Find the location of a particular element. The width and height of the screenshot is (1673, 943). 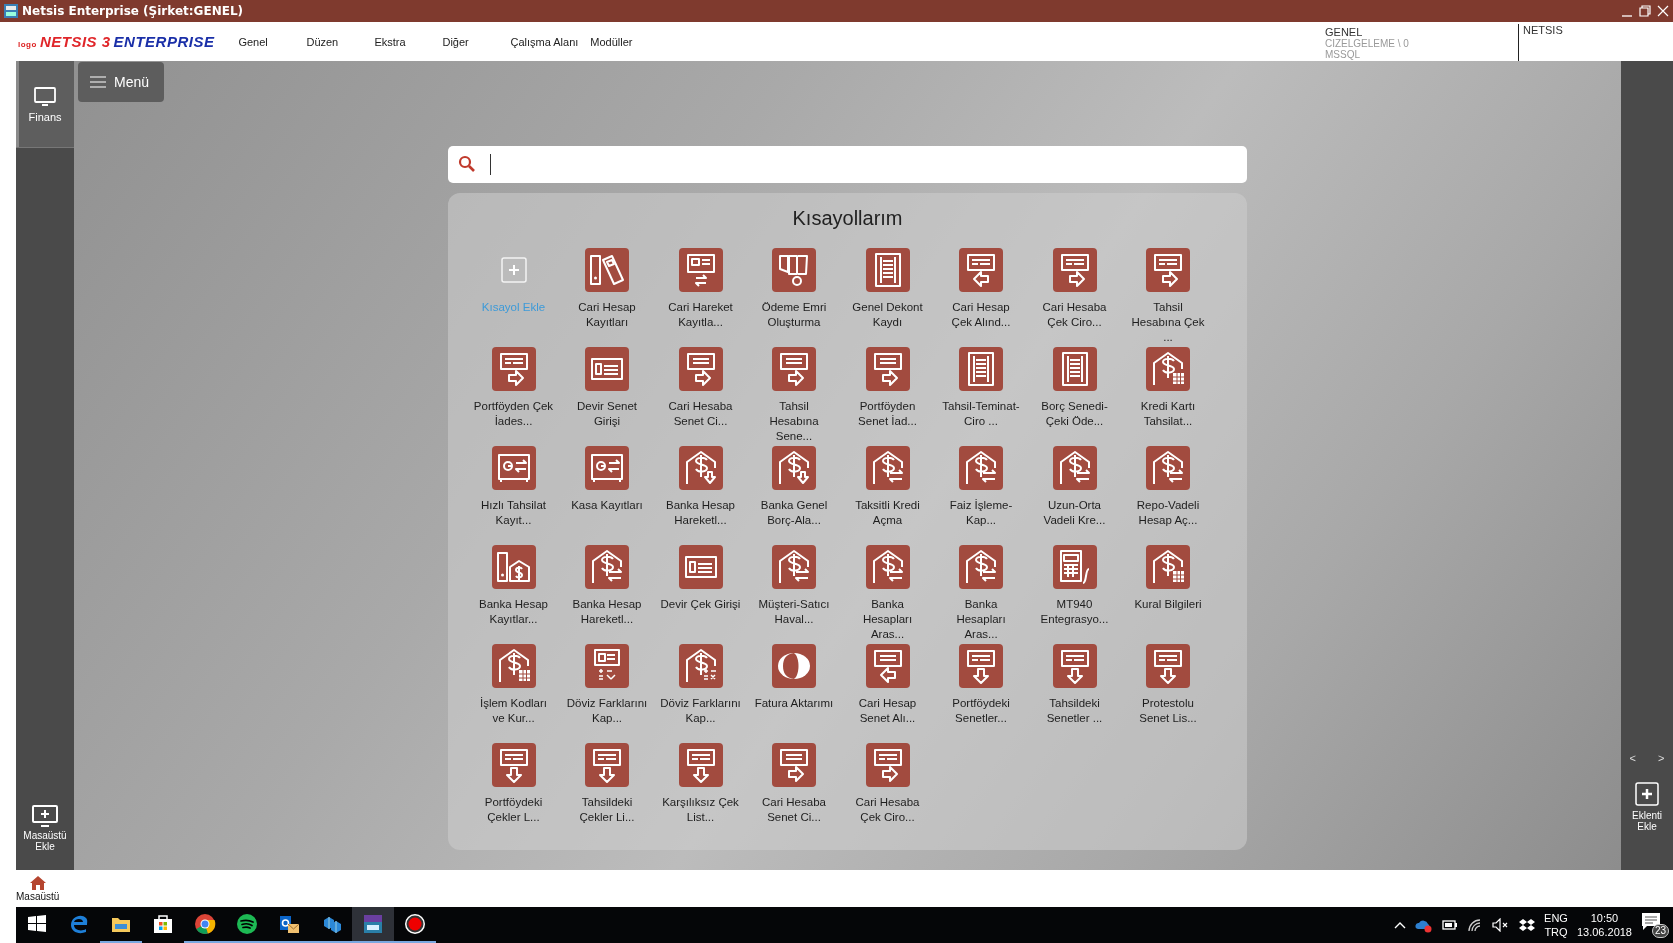

menu-item: Çalışma Alanı is located at coordinates (544, 41).